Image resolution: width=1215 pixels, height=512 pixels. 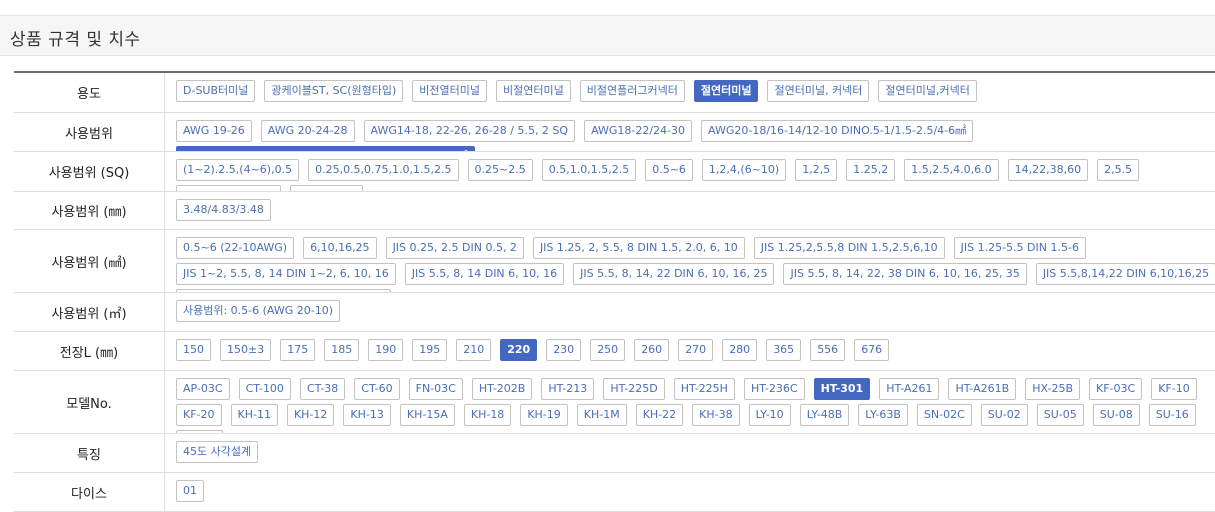 What do you see at coordinates (652, 350) in the screenshot?
I see `option-button: 260` at bounding box center [652, 350].